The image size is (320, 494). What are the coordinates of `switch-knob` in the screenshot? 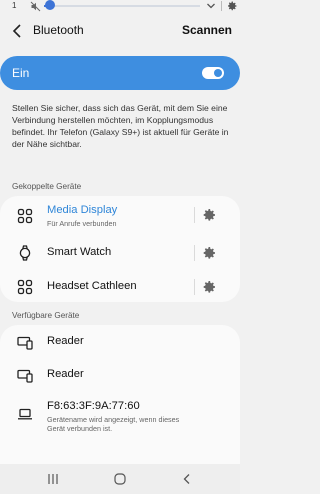 It's located at (218, 73).